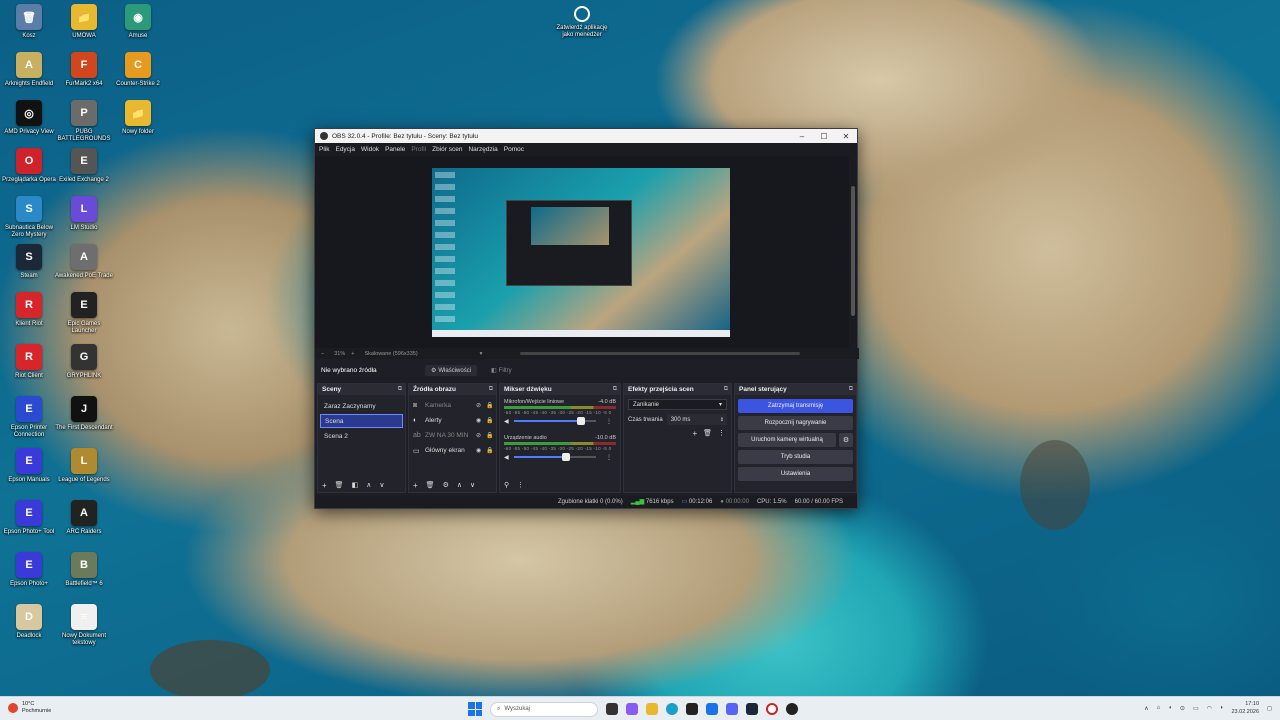  I want to click on preview-canvas, so click(583, 252).